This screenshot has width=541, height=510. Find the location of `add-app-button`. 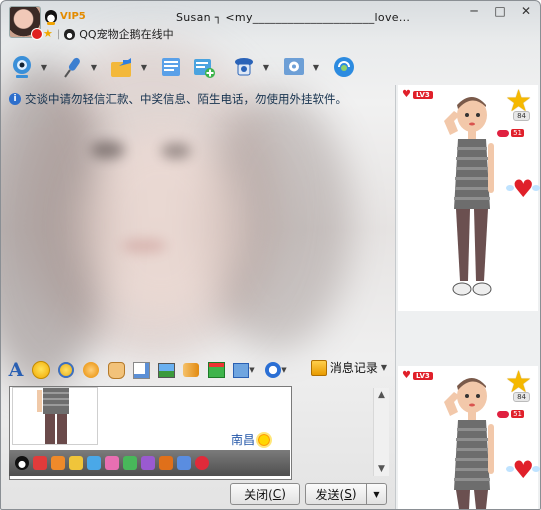

add-app-button is located at coordinates (204, 67).